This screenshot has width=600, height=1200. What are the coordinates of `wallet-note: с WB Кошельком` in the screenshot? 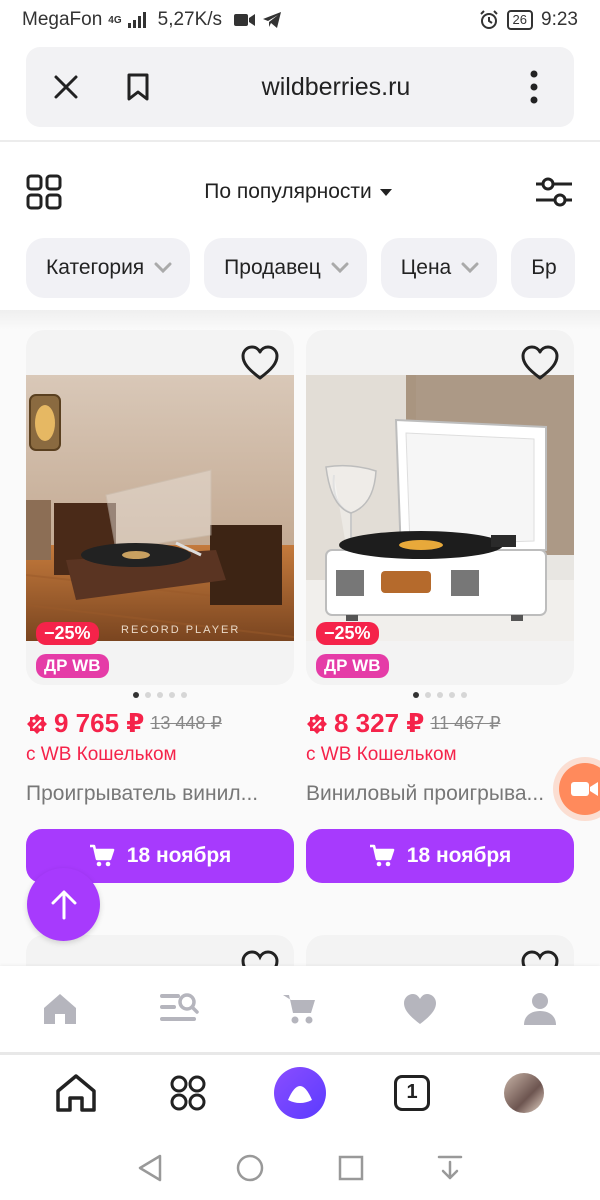 It's located at (381, 754).